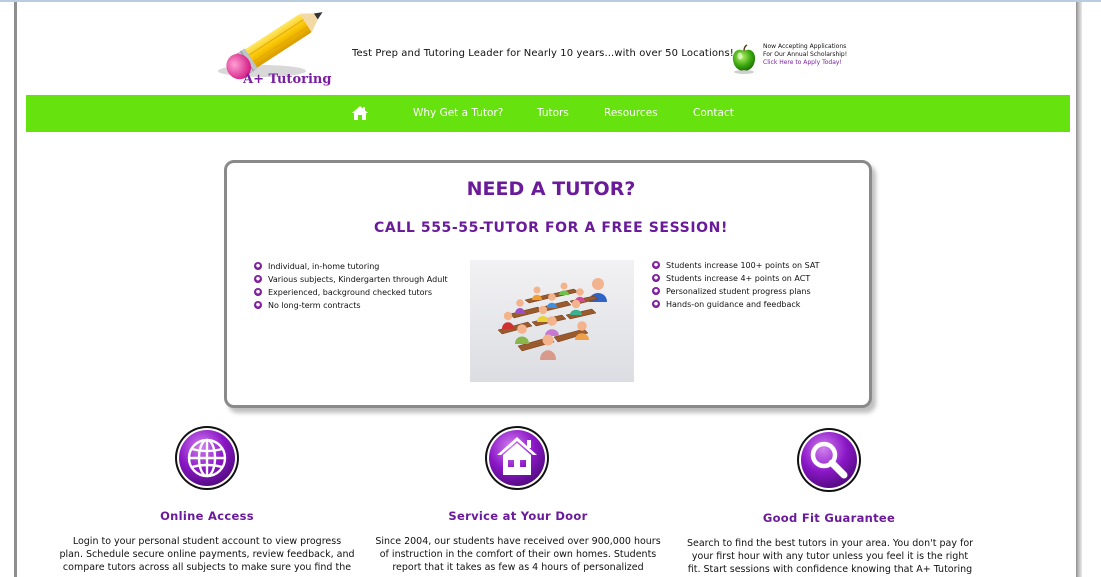 The width and height of the screenshot is (1101, 577). I want to click on bullet-text: No long-term contracts, so click(314, 305).